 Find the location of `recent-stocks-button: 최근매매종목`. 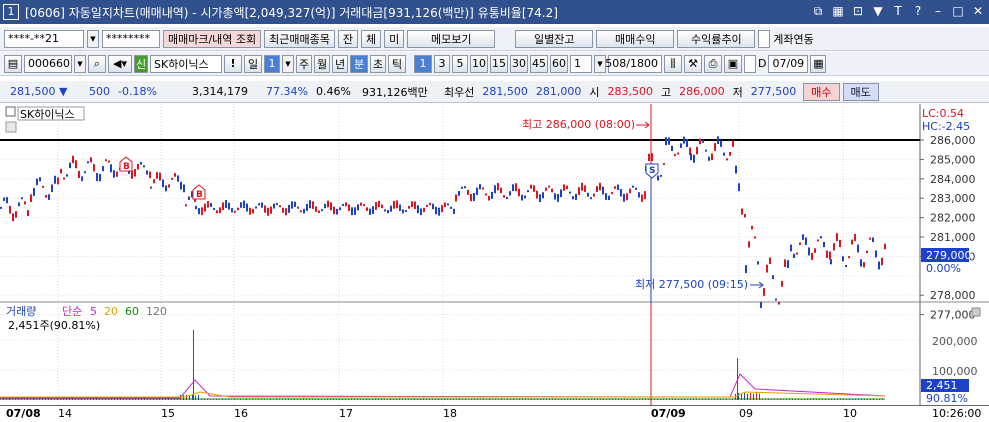

recent-stocks-button: 최근매매종목 is located at coordinates (299, 38).